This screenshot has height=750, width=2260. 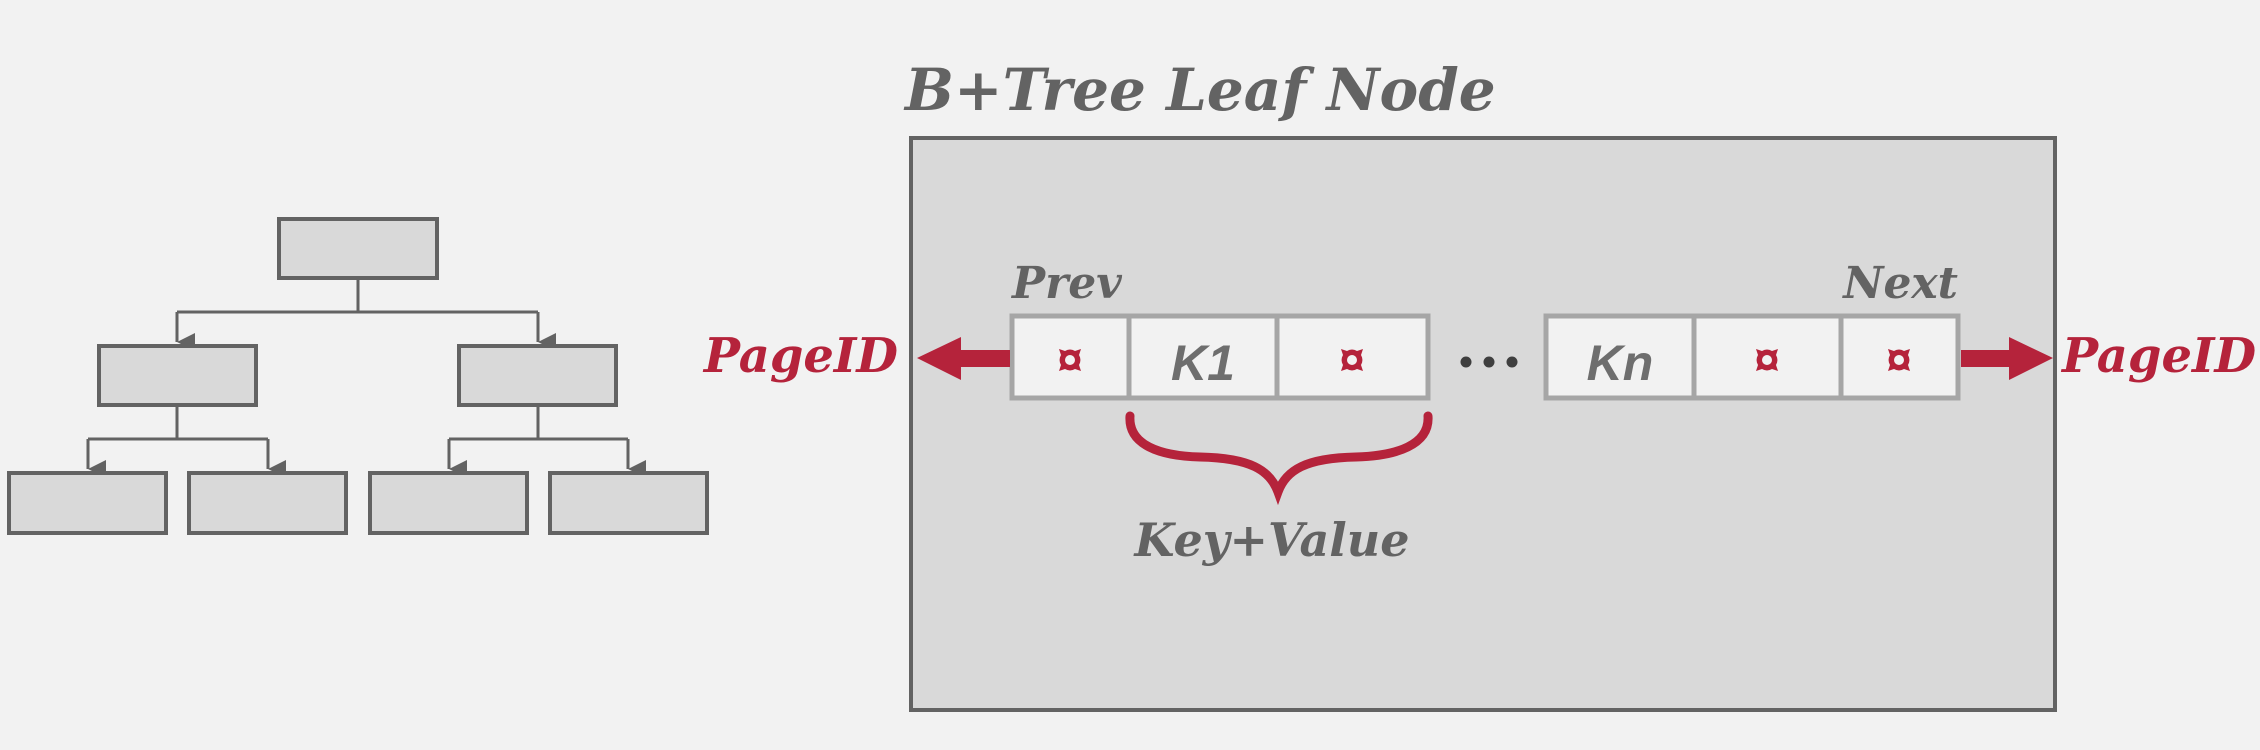 What do you see at coordinates (2158, 356) in the screenshot?
I see `next-pageid-label: PageID` at bounding box center [2158, 356].